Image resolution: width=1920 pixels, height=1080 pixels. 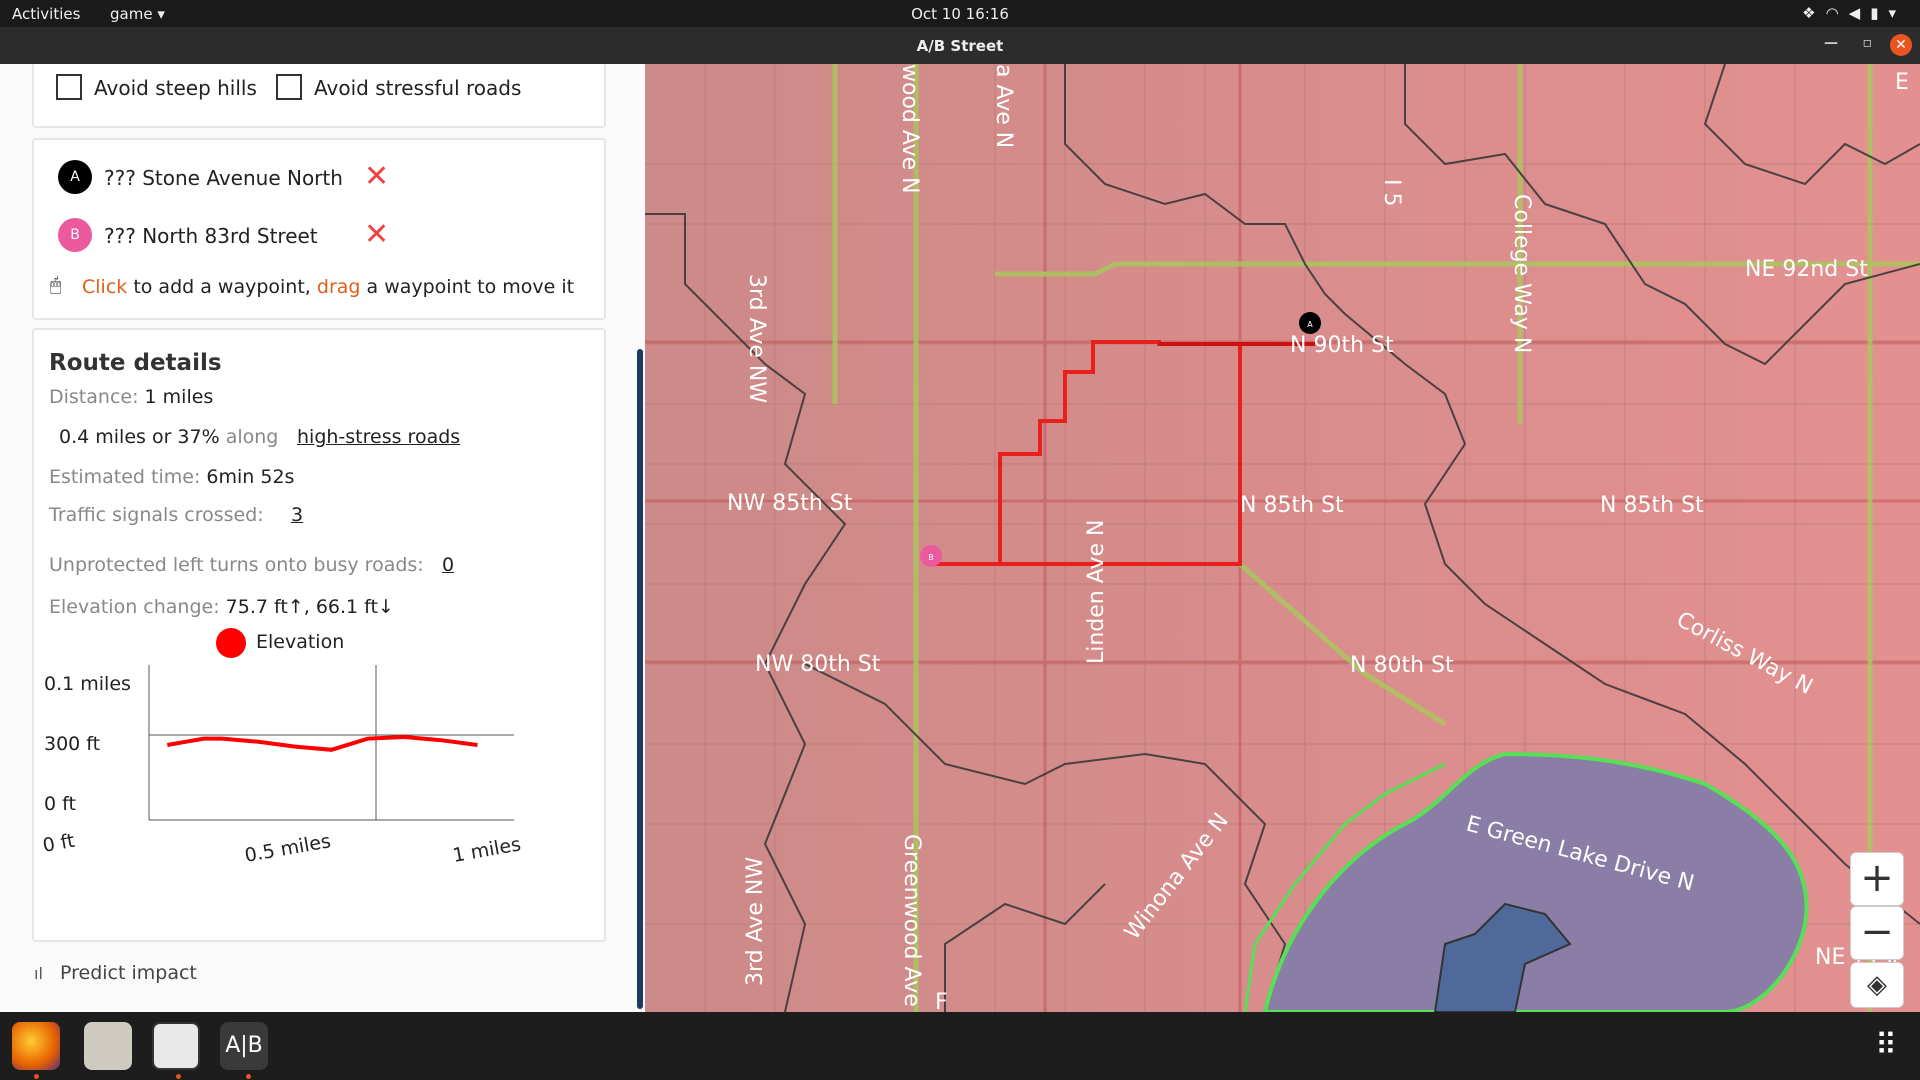 What do you see at coordinates (1877, 985) in the screenshot?
I see `layers-icon: ◈` at bounding box center [1877, 985].